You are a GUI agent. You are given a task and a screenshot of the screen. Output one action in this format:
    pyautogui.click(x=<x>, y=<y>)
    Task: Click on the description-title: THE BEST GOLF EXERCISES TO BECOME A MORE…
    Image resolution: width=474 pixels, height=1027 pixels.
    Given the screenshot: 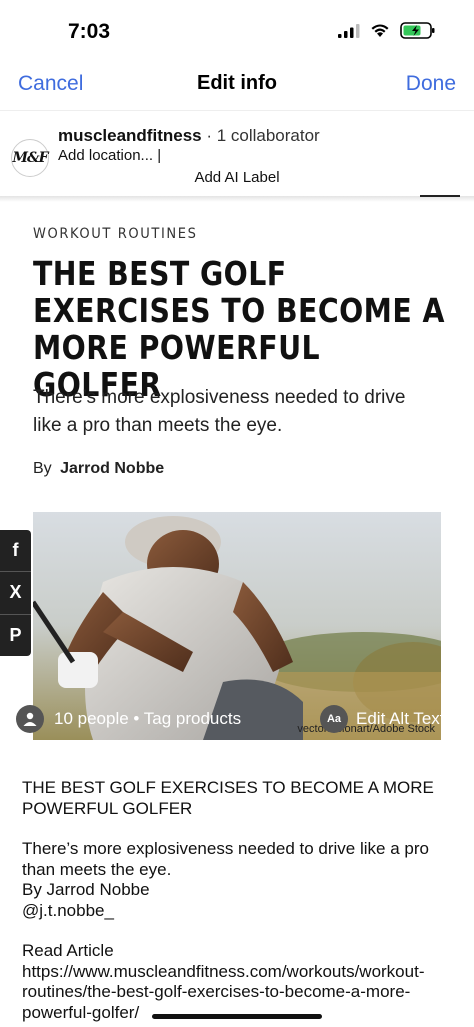 What is the action you would take?
    pyautogui.click(x=228, y=798)
    